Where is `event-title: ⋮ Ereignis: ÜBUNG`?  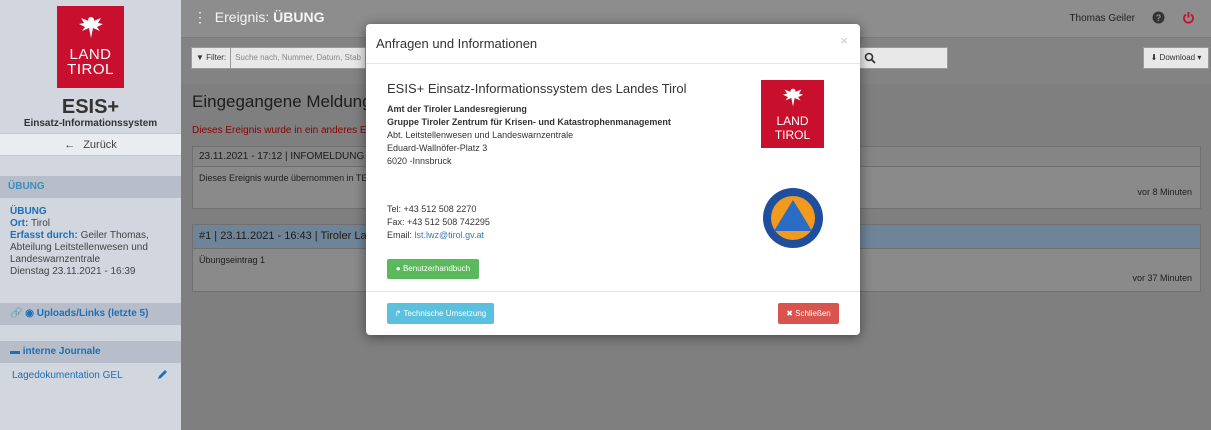
event-title: ⋮ Ereignis: ÜBUNG is located at coordinates (258, 17).